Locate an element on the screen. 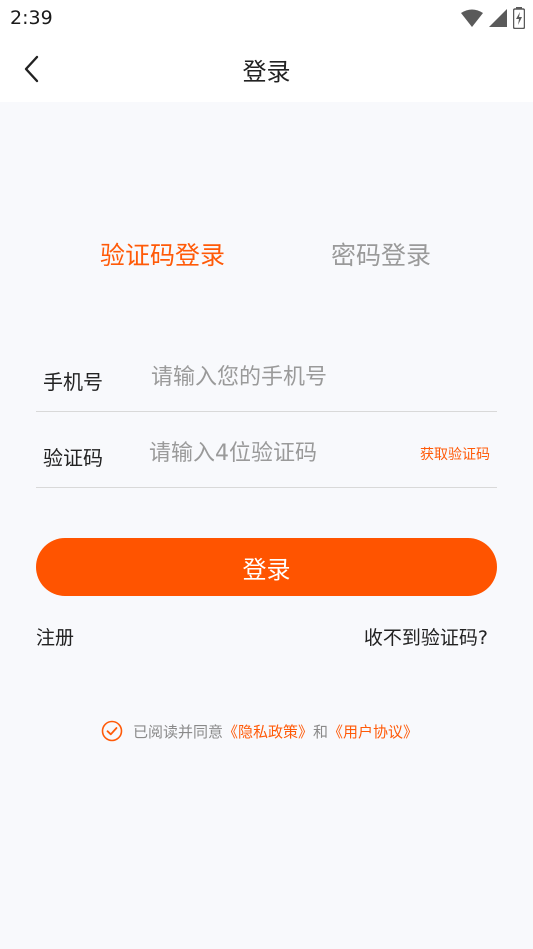 This screenshot has height=949, width=533. user-agreement-link: 《用户协议》 is located at coordinates (373, 731).